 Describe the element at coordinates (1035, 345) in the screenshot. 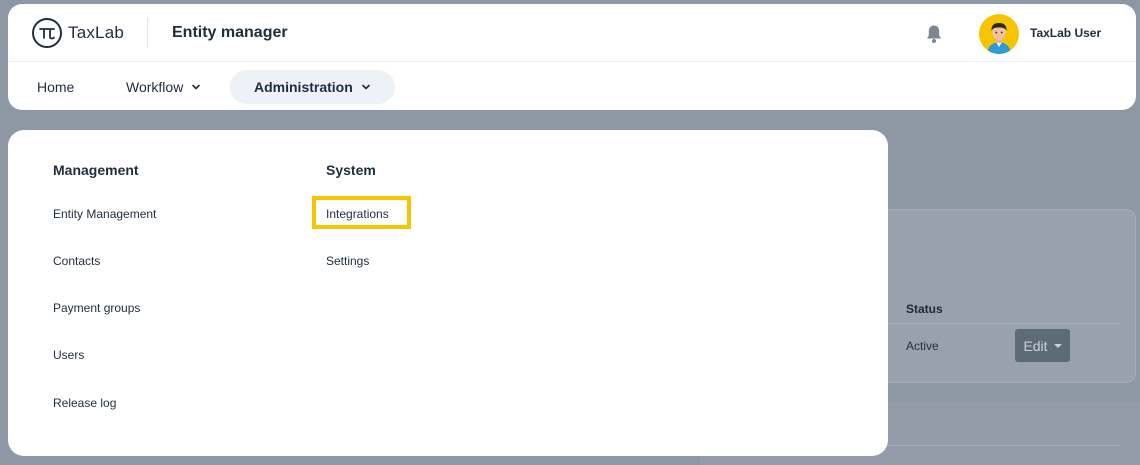

I see `edit-button-label: Edit` at that location.